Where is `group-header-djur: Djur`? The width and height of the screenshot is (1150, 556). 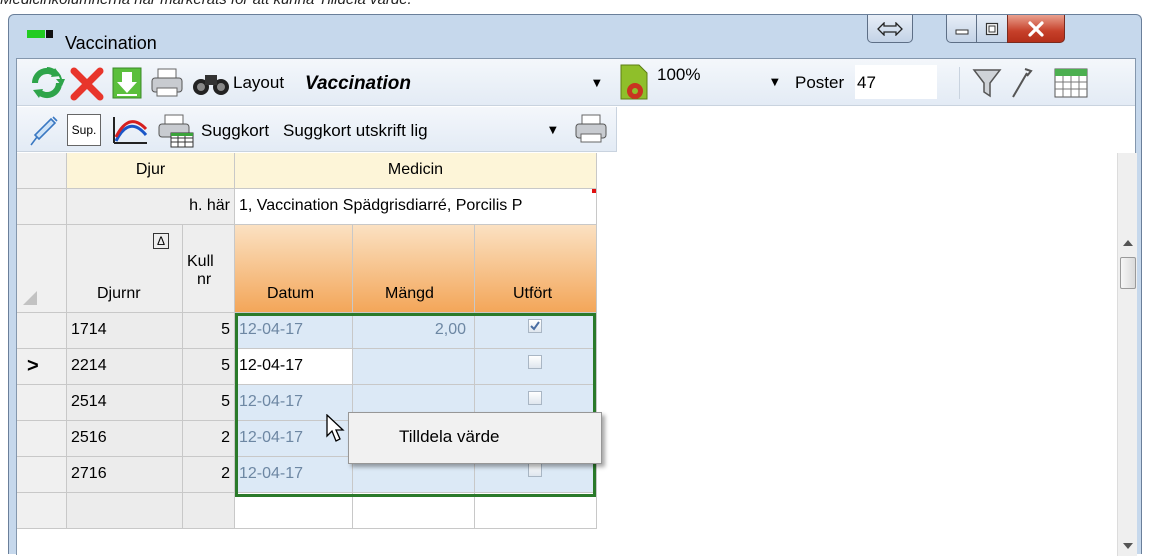 group-header-djur: Djur is located at coordinates (151, 171).